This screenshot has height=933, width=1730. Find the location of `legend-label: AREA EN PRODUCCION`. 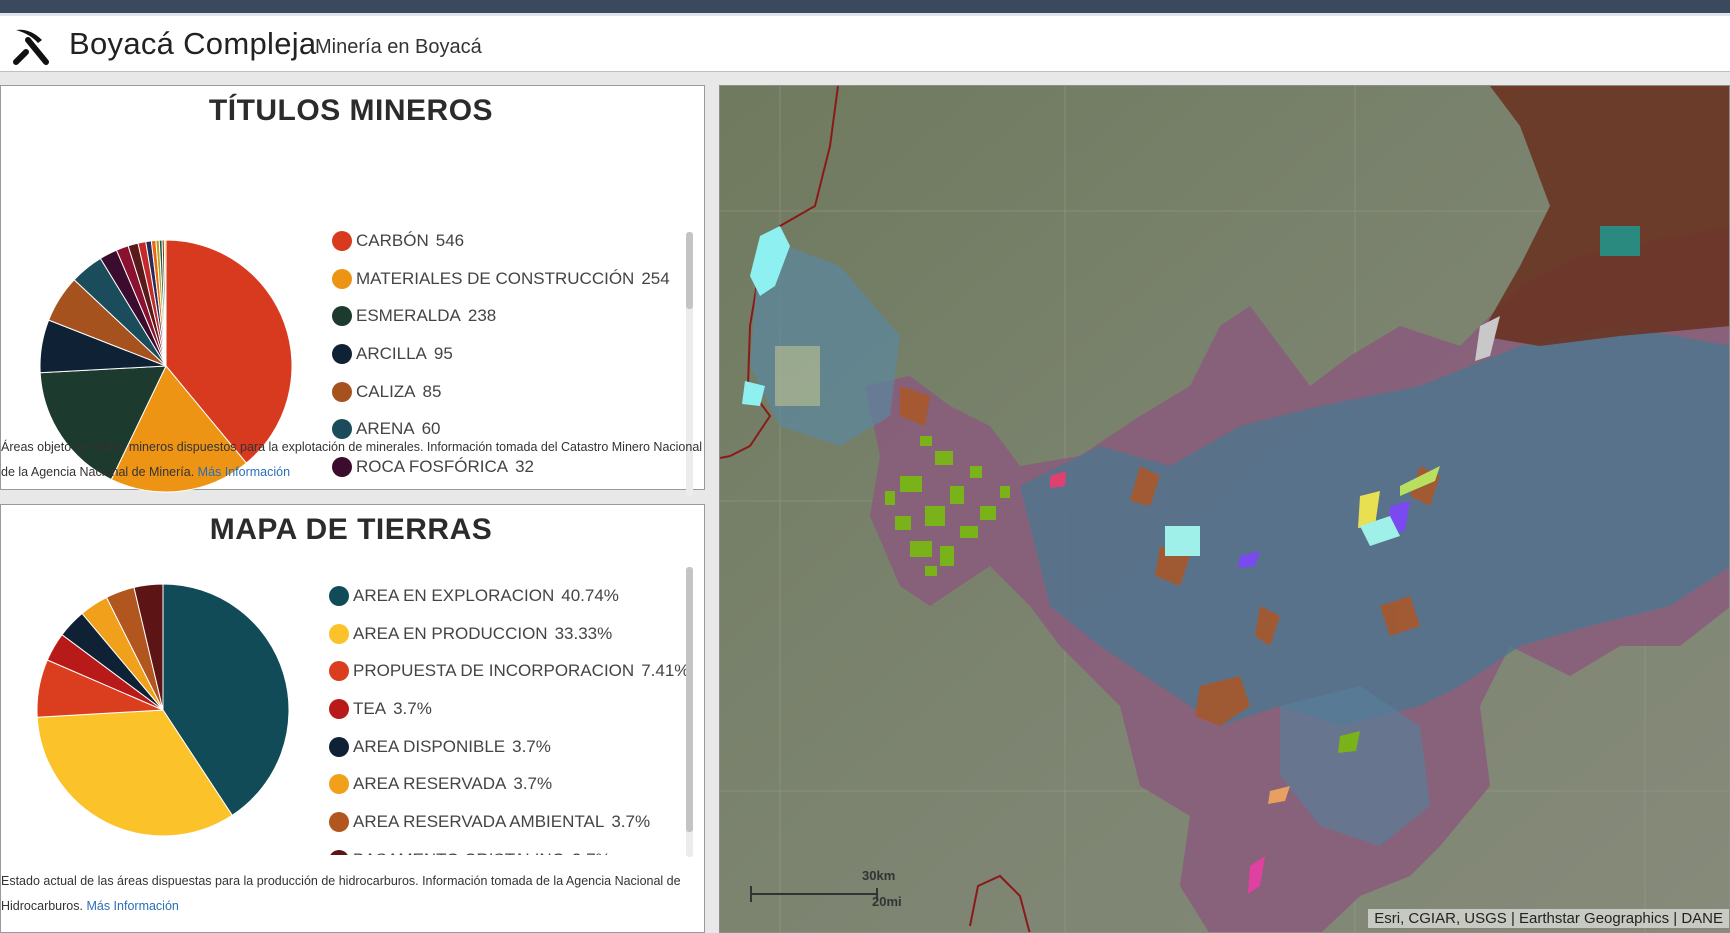

legend-label: AREA EN PRODUCCION is located at coordinates (450, 633).